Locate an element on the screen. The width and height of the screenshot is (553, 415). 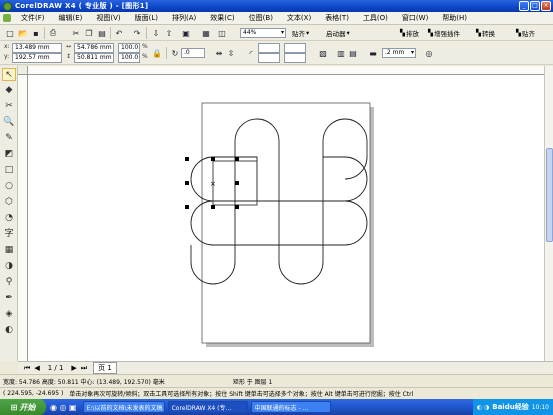
shape-tool-icon: ◆ is located at coordinates (9, 90).